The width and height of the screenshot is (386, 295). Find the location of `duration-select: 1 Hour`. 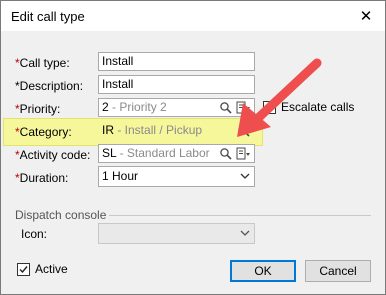

duration-select: 1 Hour is located at coordinates (176, 176).